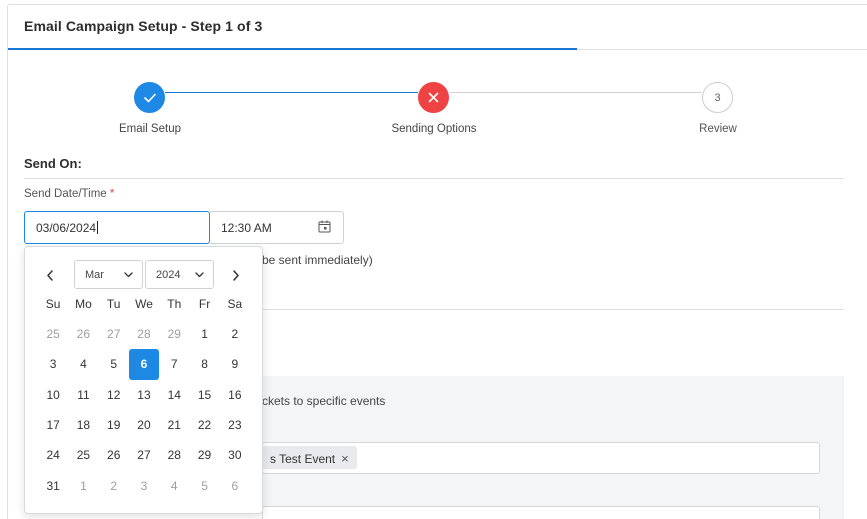 Image resolution: width=867 pixels, height=519 pixels. What do you see at coordinates (303, 459) in the screenshot?
I see `selected-event-tag-label: s Test Event` at bounding box center [303, 459].